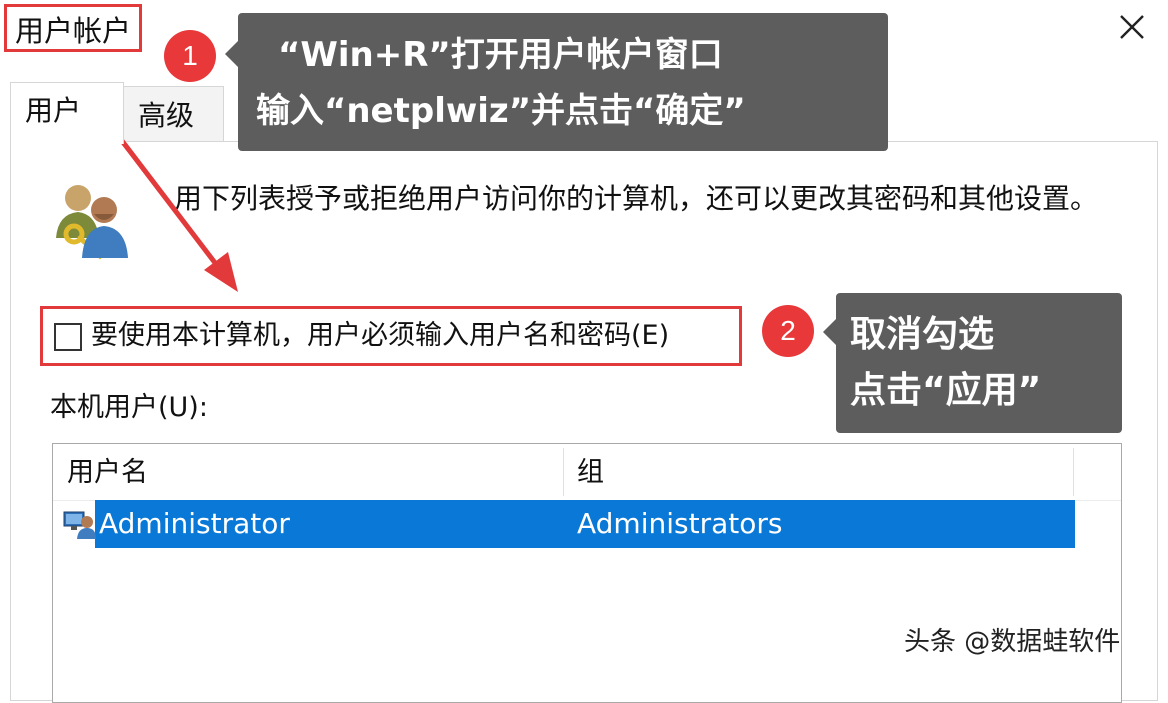 Image resolution: width=1168 pixels, height=703 pixels. What do you see at coordinates (680, 523) in the screenshot?
I see `row-group: Administrators` at bounding box center [680, 523].